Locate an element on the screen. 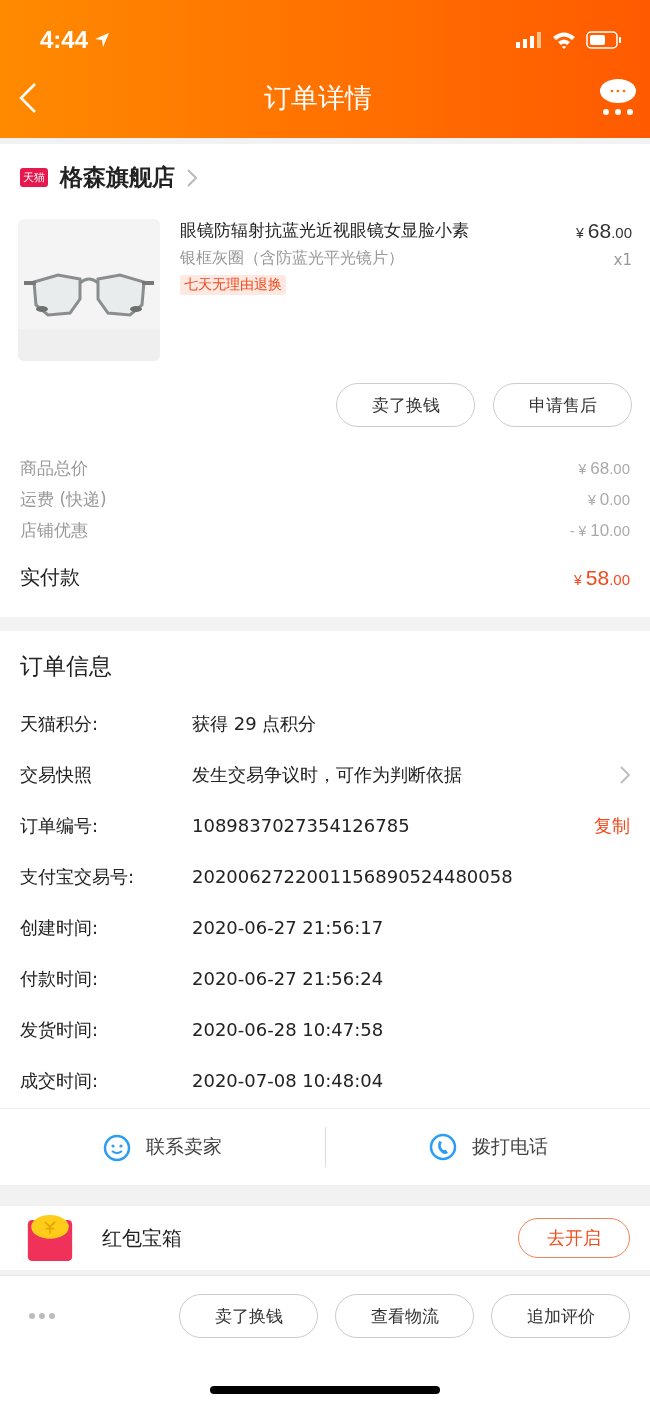 The height and width of the screenshot is (1406, 650). action-button: 查看物流 is located at coordinates (404, 1316).